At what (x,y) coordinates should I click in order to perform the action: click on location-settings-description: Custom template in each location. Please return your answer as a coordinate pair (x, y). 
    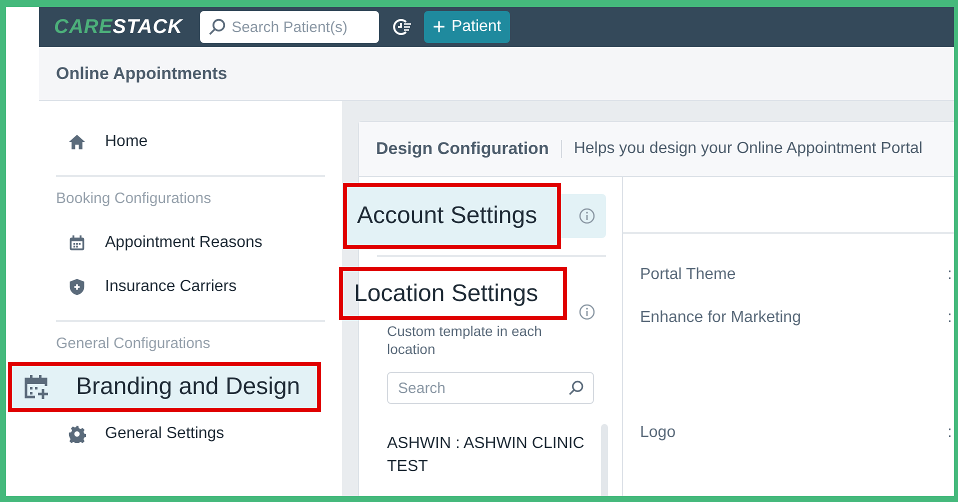
    Looking at the image, I should click on (465, 340).